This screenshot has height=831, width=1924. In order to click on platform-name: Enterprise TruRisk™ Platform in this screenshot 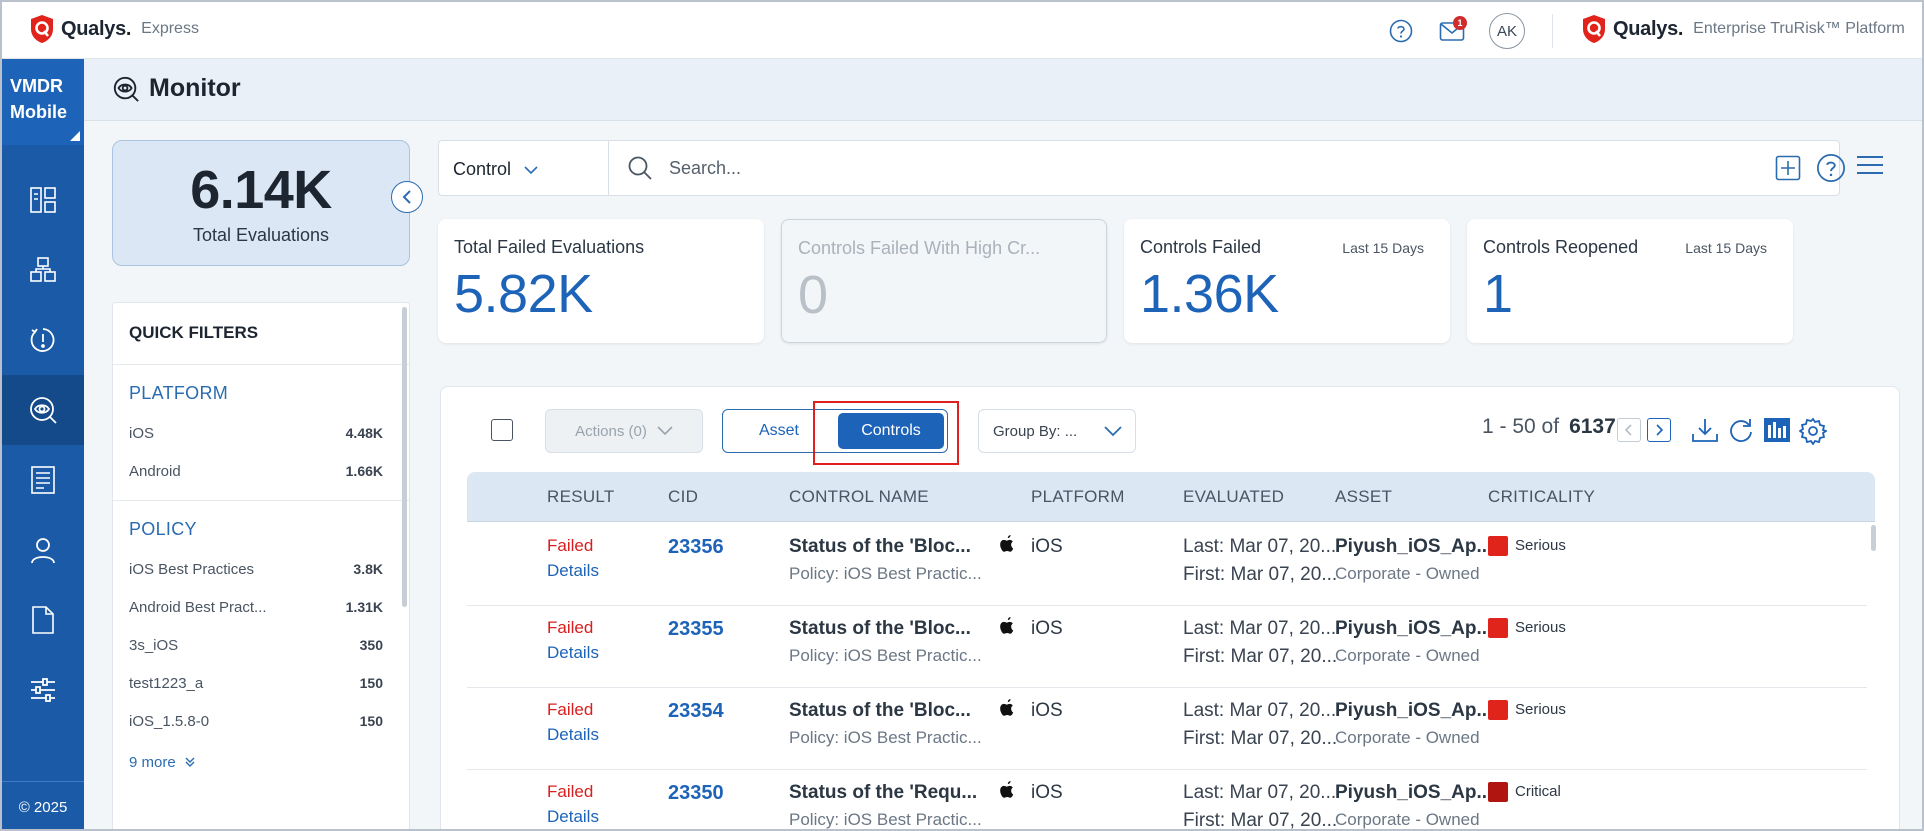, I will do `click(1799, 28)`.